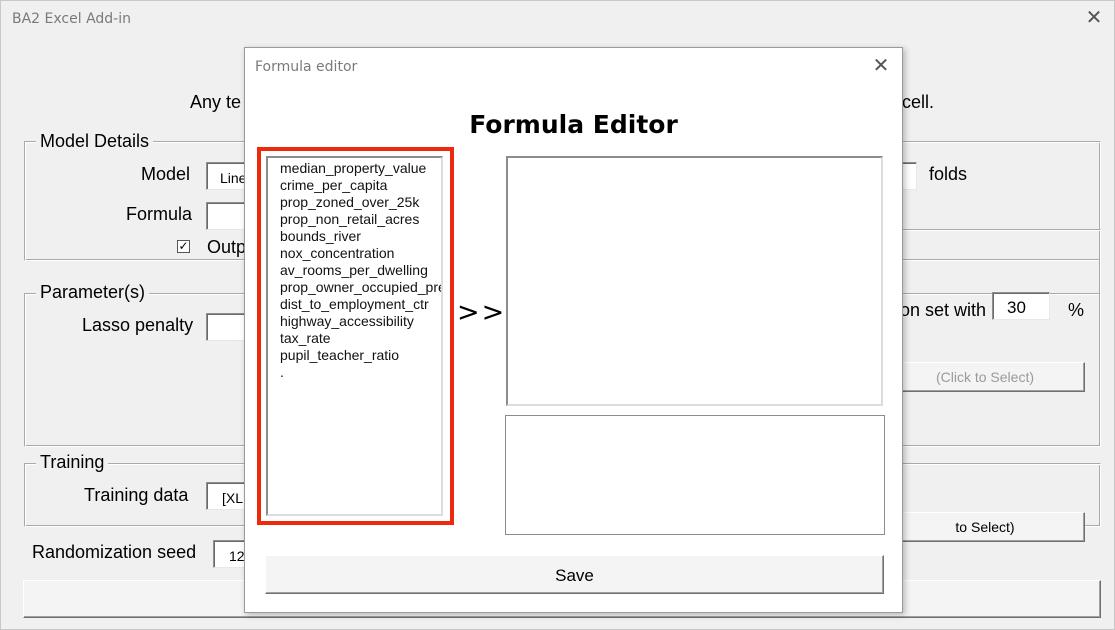  Describe the element at coordinates (354, 219) in the screenshot. I see `variable-item: prop_non_retail_acres` at that location.